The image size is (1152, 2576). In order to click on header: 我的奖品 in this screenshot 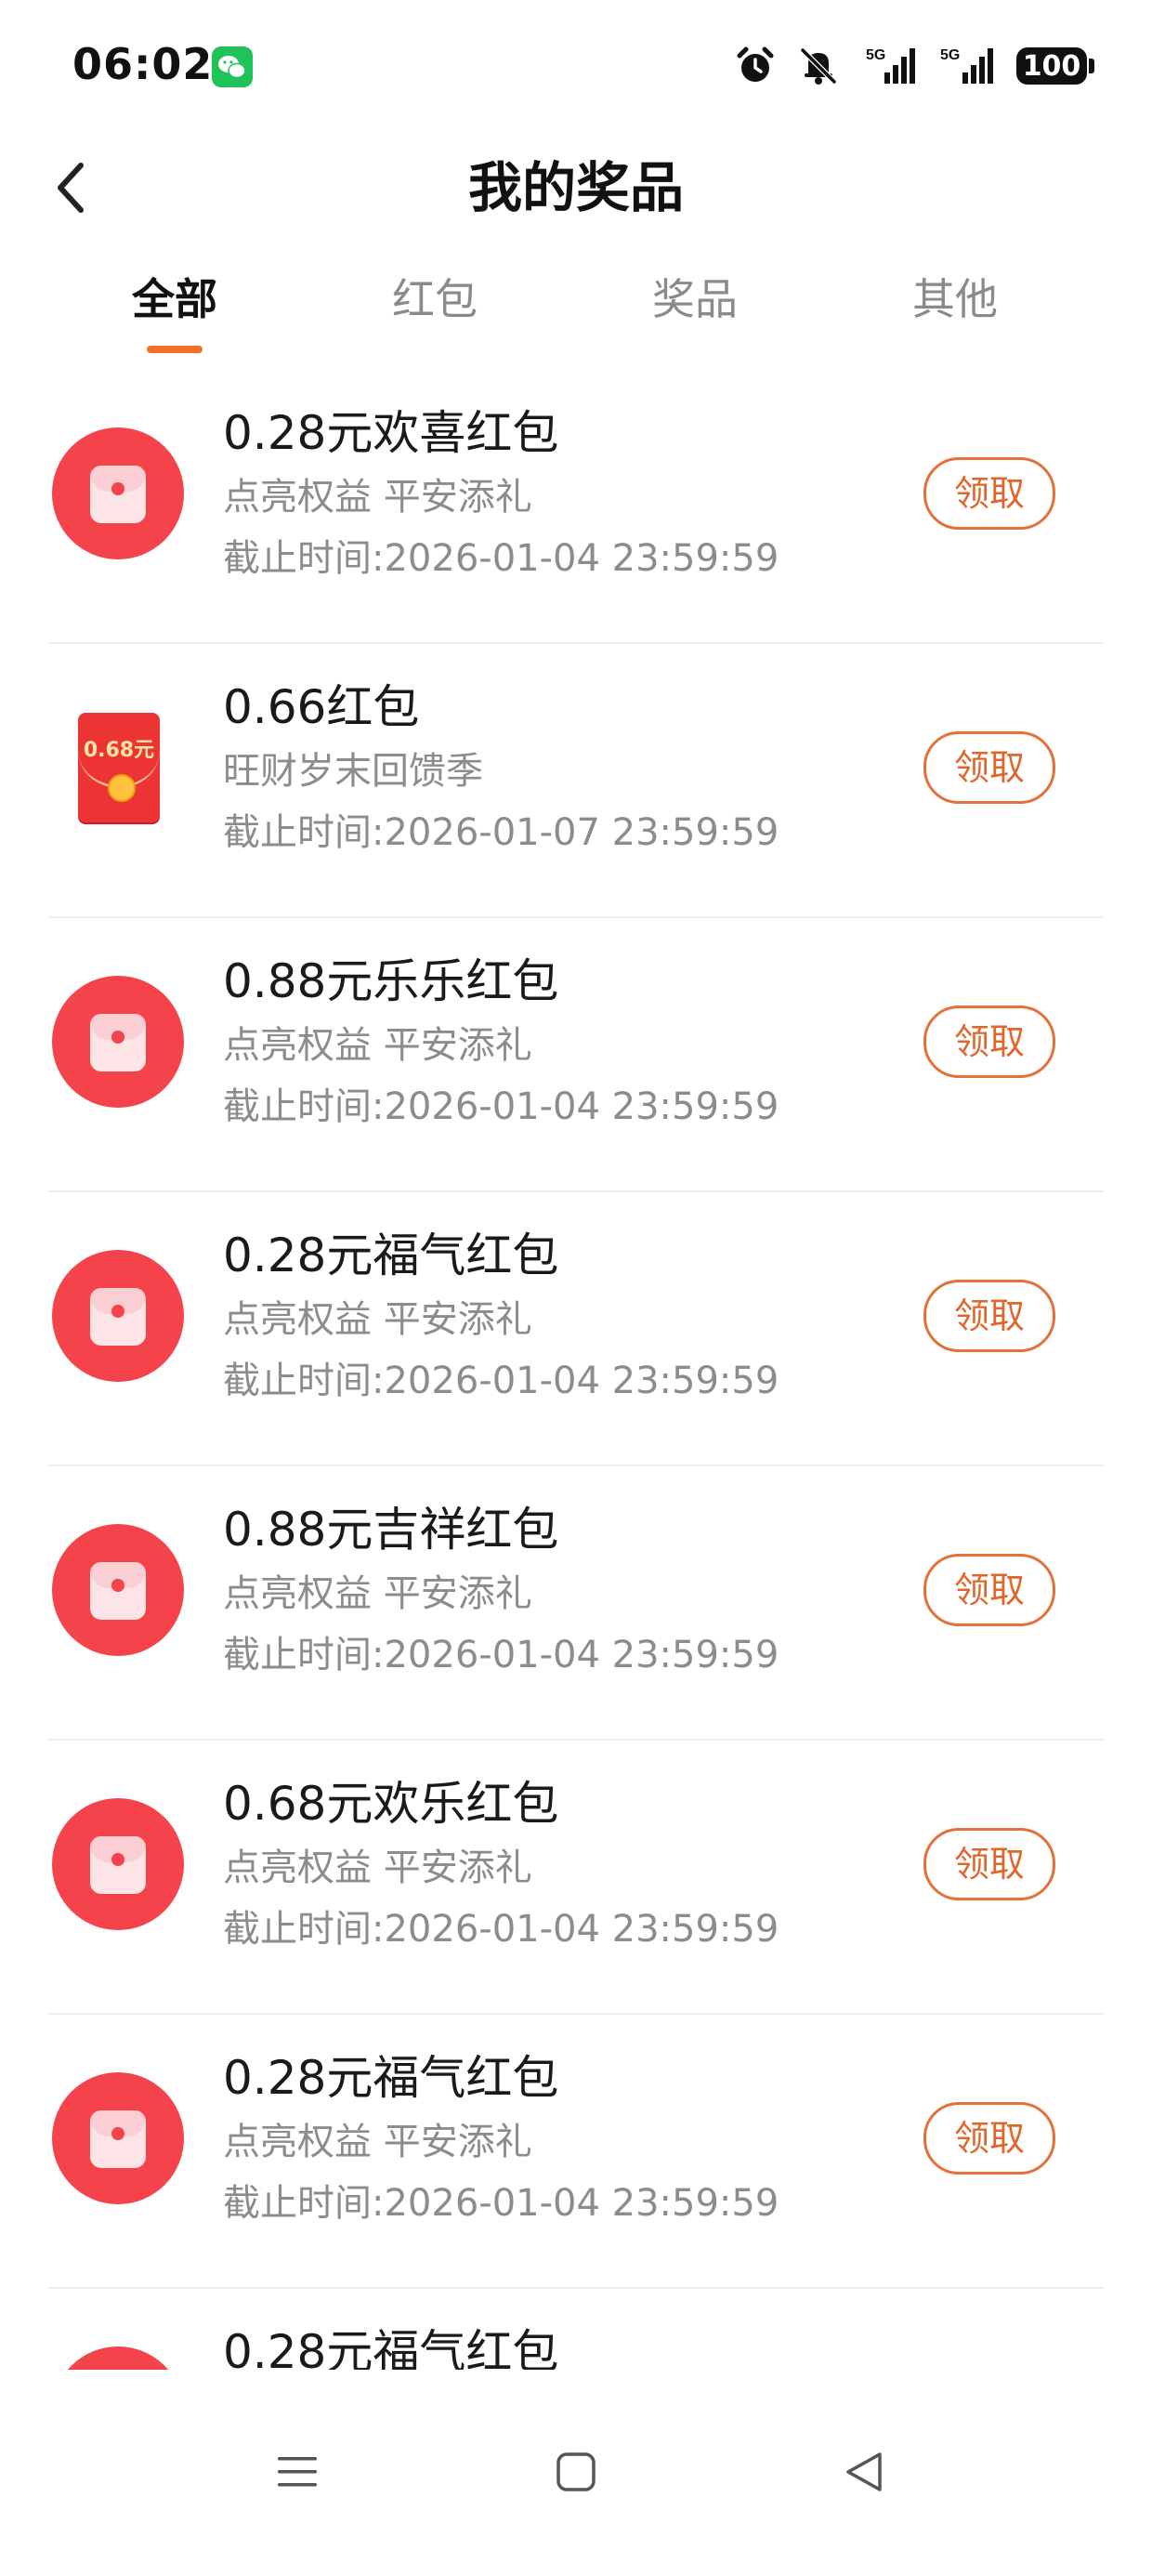, I will do `click(576, 190)`.